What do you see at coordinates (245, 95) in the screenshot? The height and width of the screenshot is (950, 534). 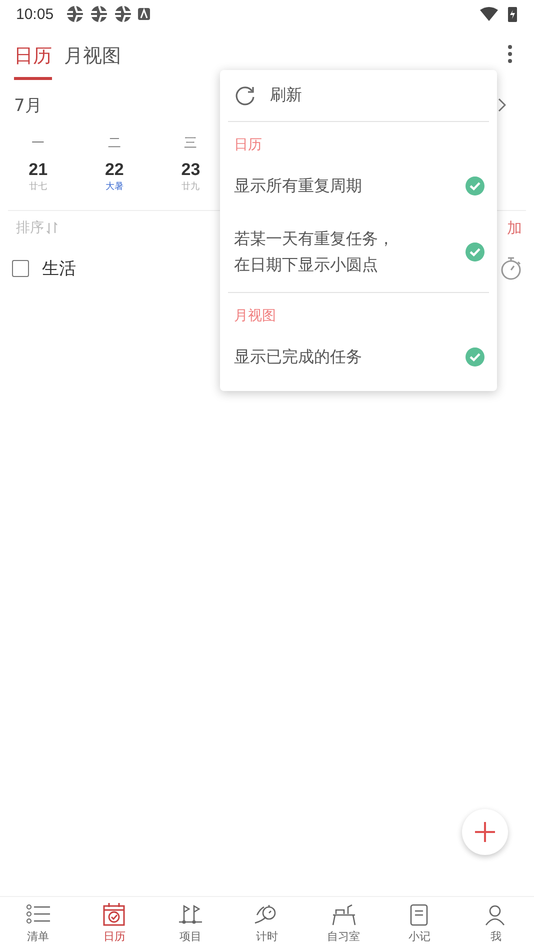 I see `refresh-icon` at bounding box center [245, 95].